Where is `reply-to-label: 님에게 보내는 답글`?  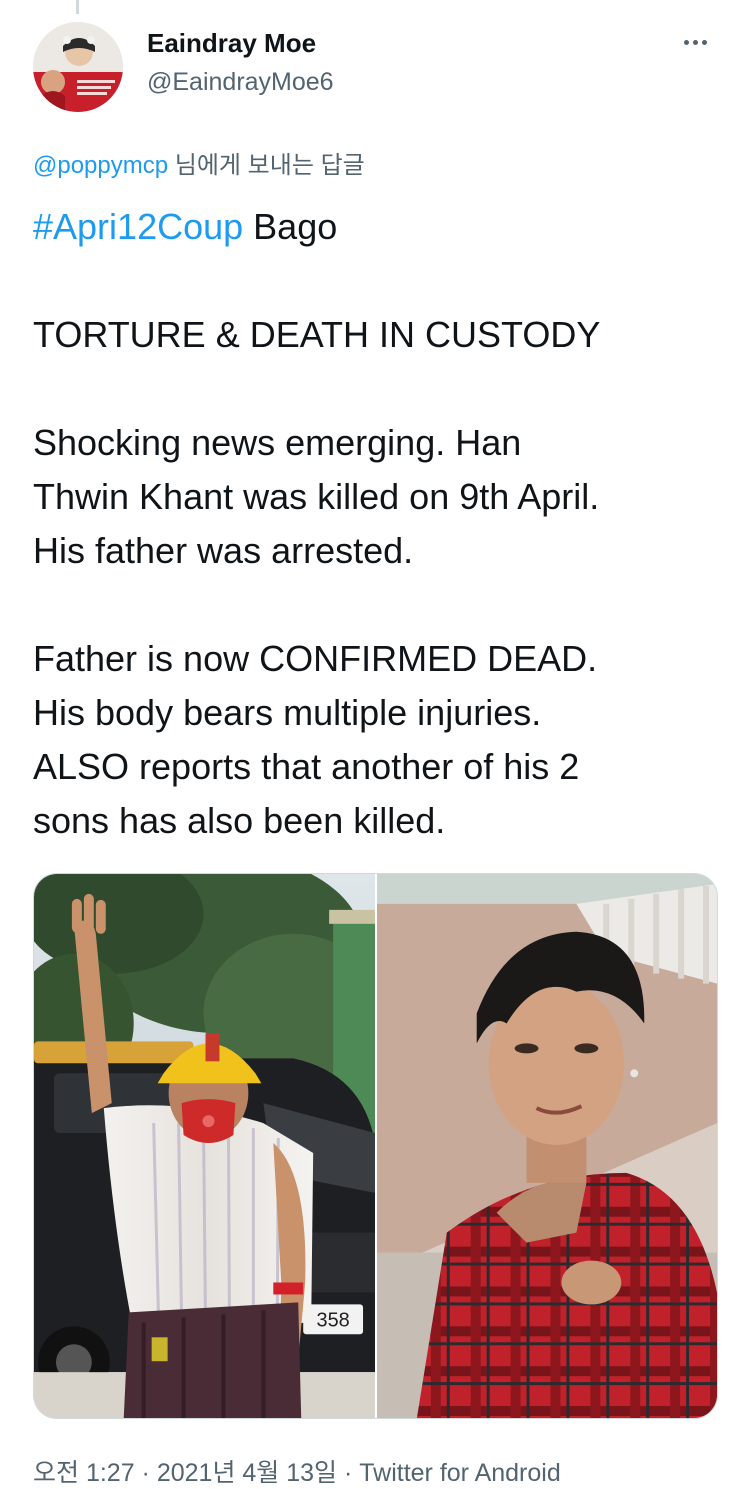
reply-to-label: 님에게 보내는 답글 is located at coordinates (266, 165).